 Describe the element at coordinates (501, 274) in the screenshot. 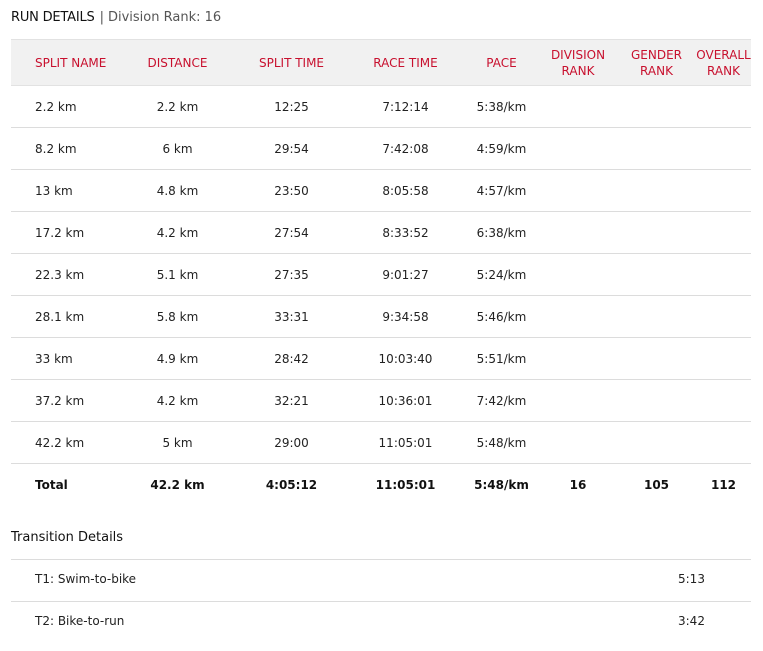

I see `cell-pace: 5:24/km` at that location.